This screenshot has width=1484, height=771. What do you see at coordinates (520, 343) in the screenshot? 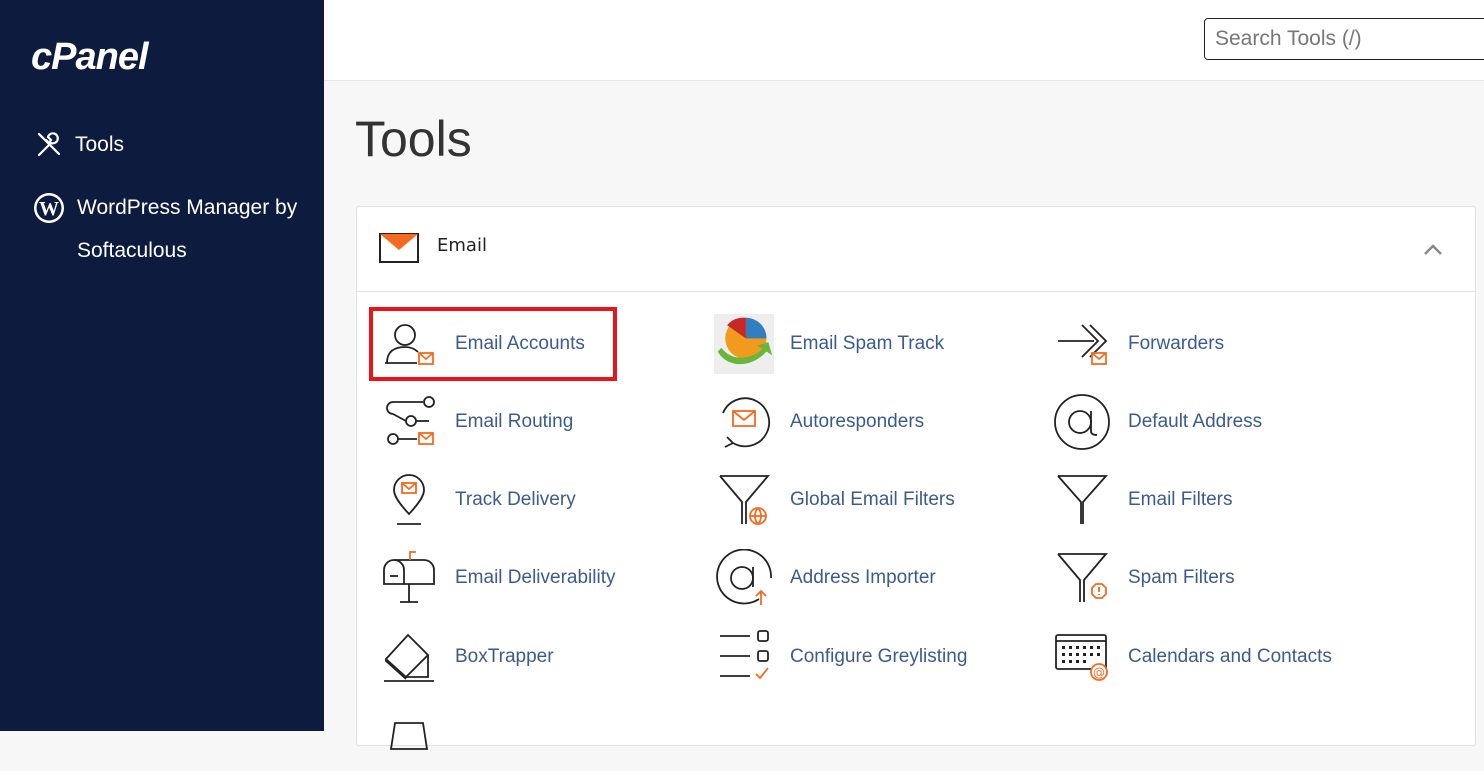
I see `tool-label: Email Accounts` at bounding box center [520, 343].